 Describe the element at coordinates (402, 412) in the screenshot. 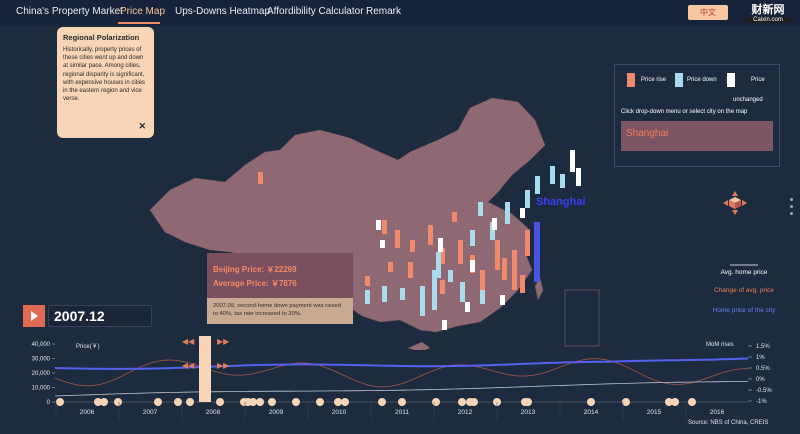

I see `year-label: 2011` at that location.